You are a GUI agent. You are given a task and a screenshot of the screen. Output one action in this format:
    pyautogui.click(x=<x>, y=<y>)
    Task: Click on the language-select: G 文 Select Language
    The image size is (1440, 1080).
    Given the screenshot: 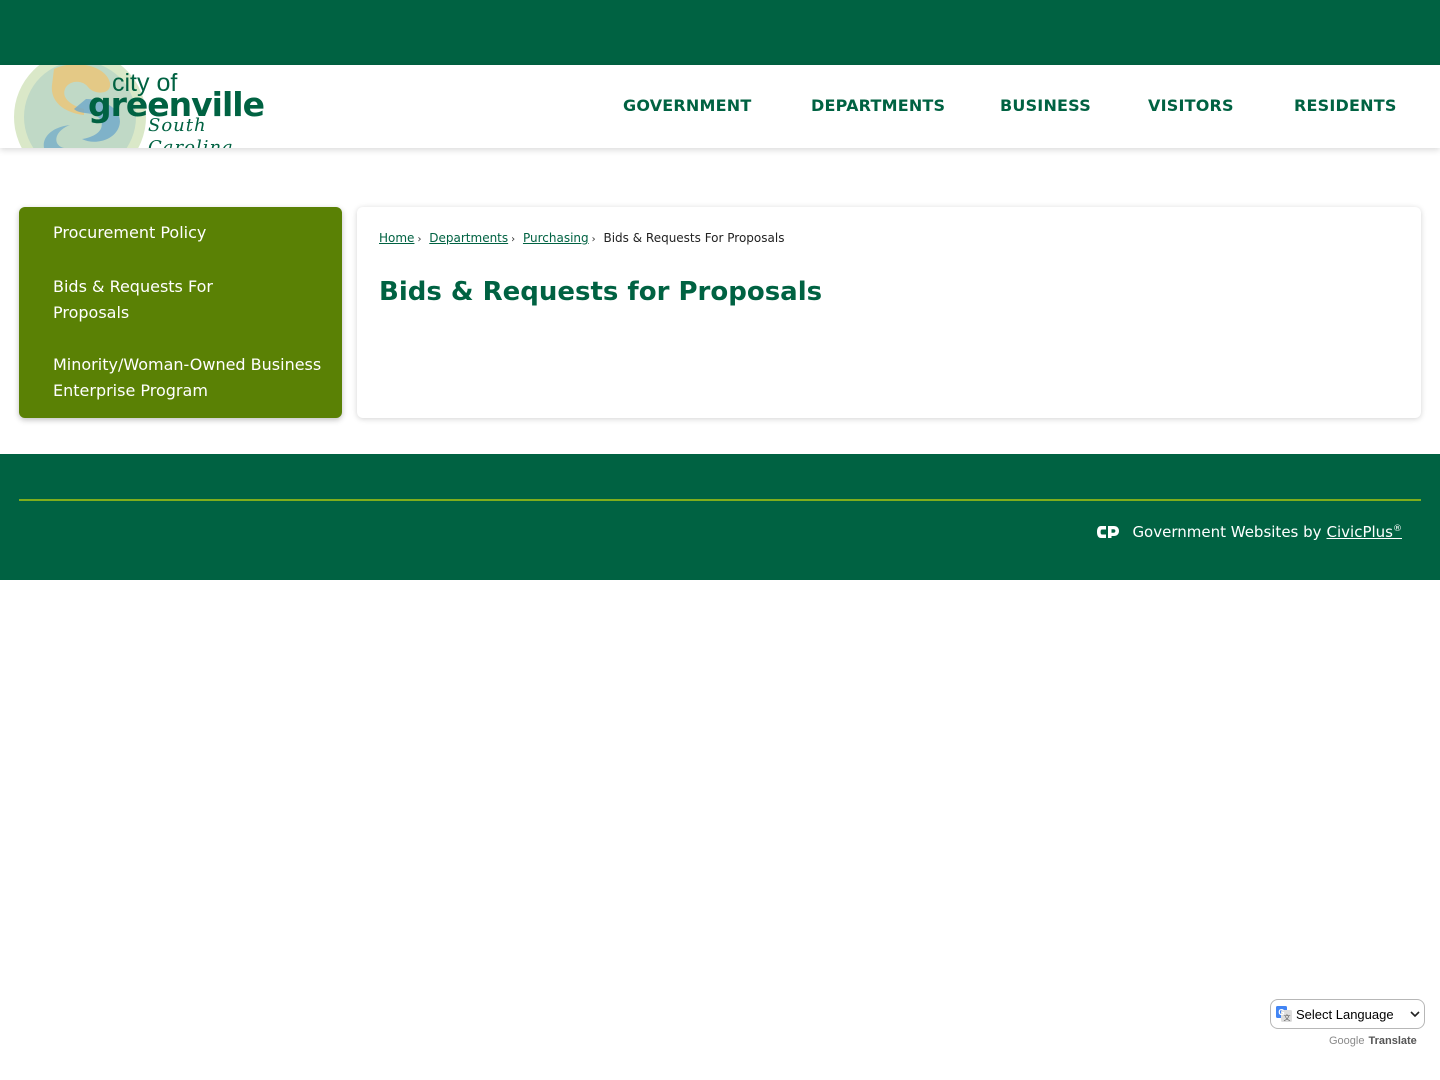 What is the action you would take?
    pyautogui.click(x=1347, y=1014)
    